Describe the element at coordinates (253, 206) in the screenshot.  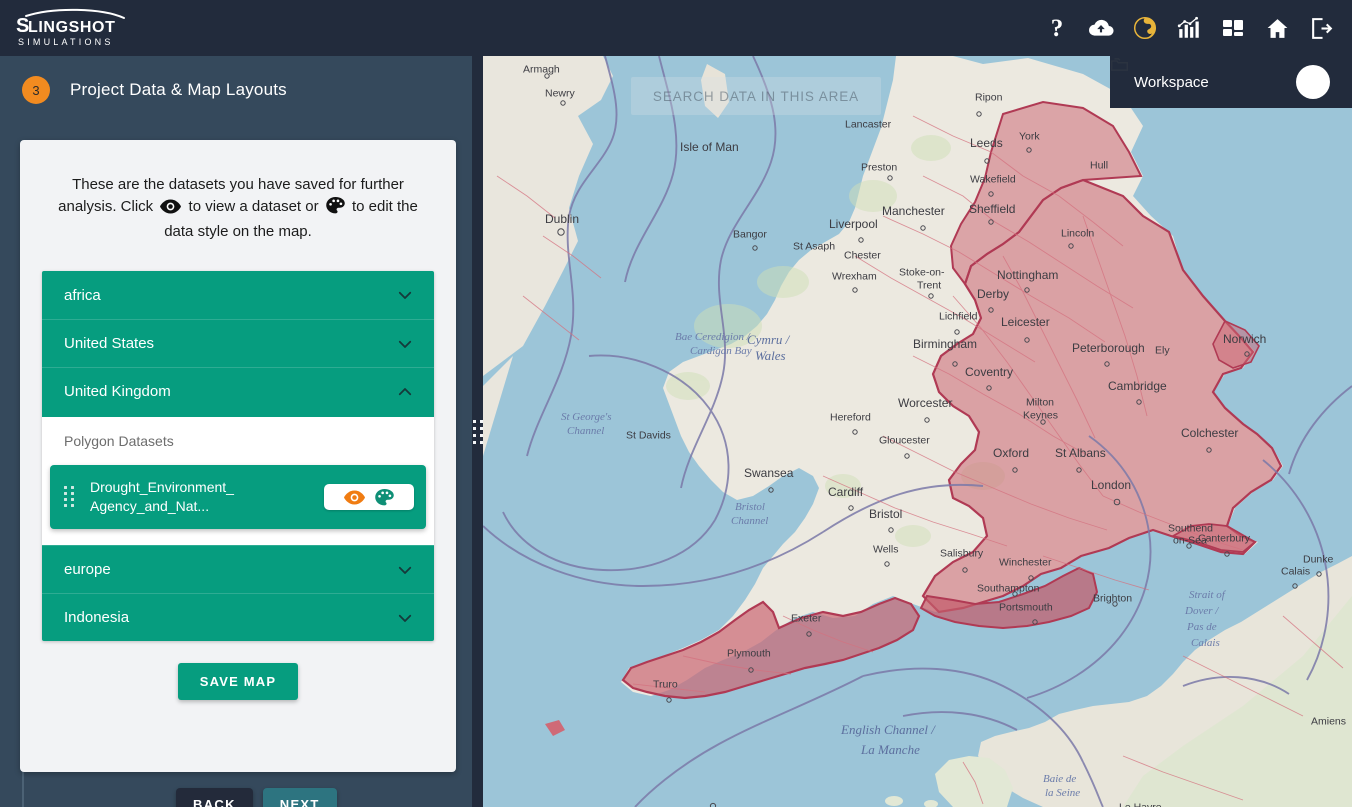
I see `instructions-line-2b: to view a dataset or` at that location.